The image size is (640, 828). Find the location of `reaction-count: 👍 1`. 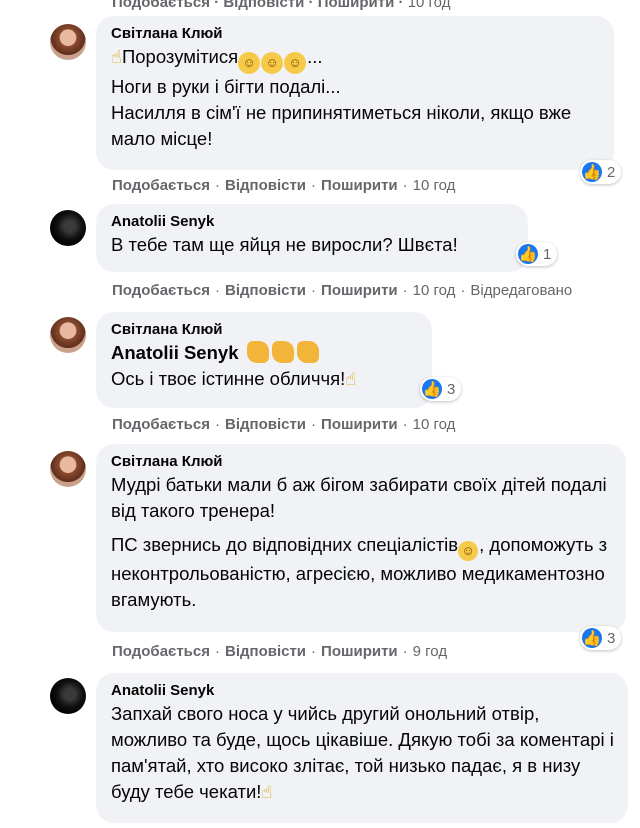

reaction-count: 👍 1 is located at coordinates (537, 254).